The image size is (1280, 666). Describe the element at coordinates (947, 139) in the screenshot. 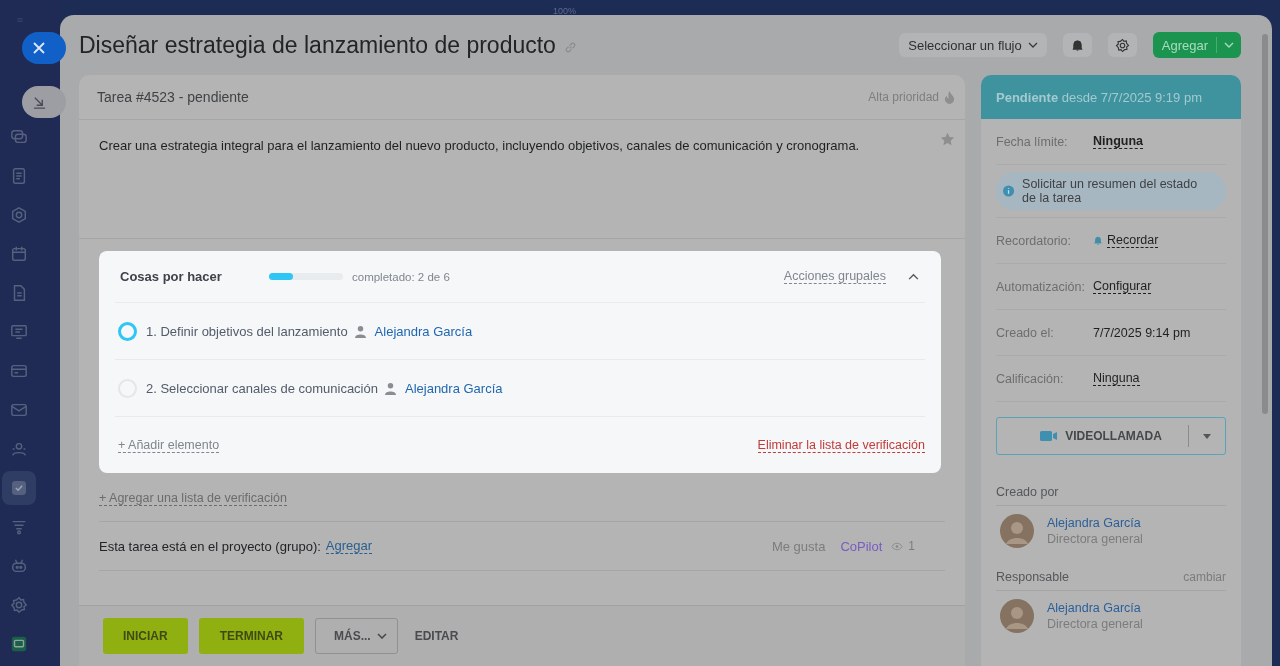

I see `star-icon` at that location.